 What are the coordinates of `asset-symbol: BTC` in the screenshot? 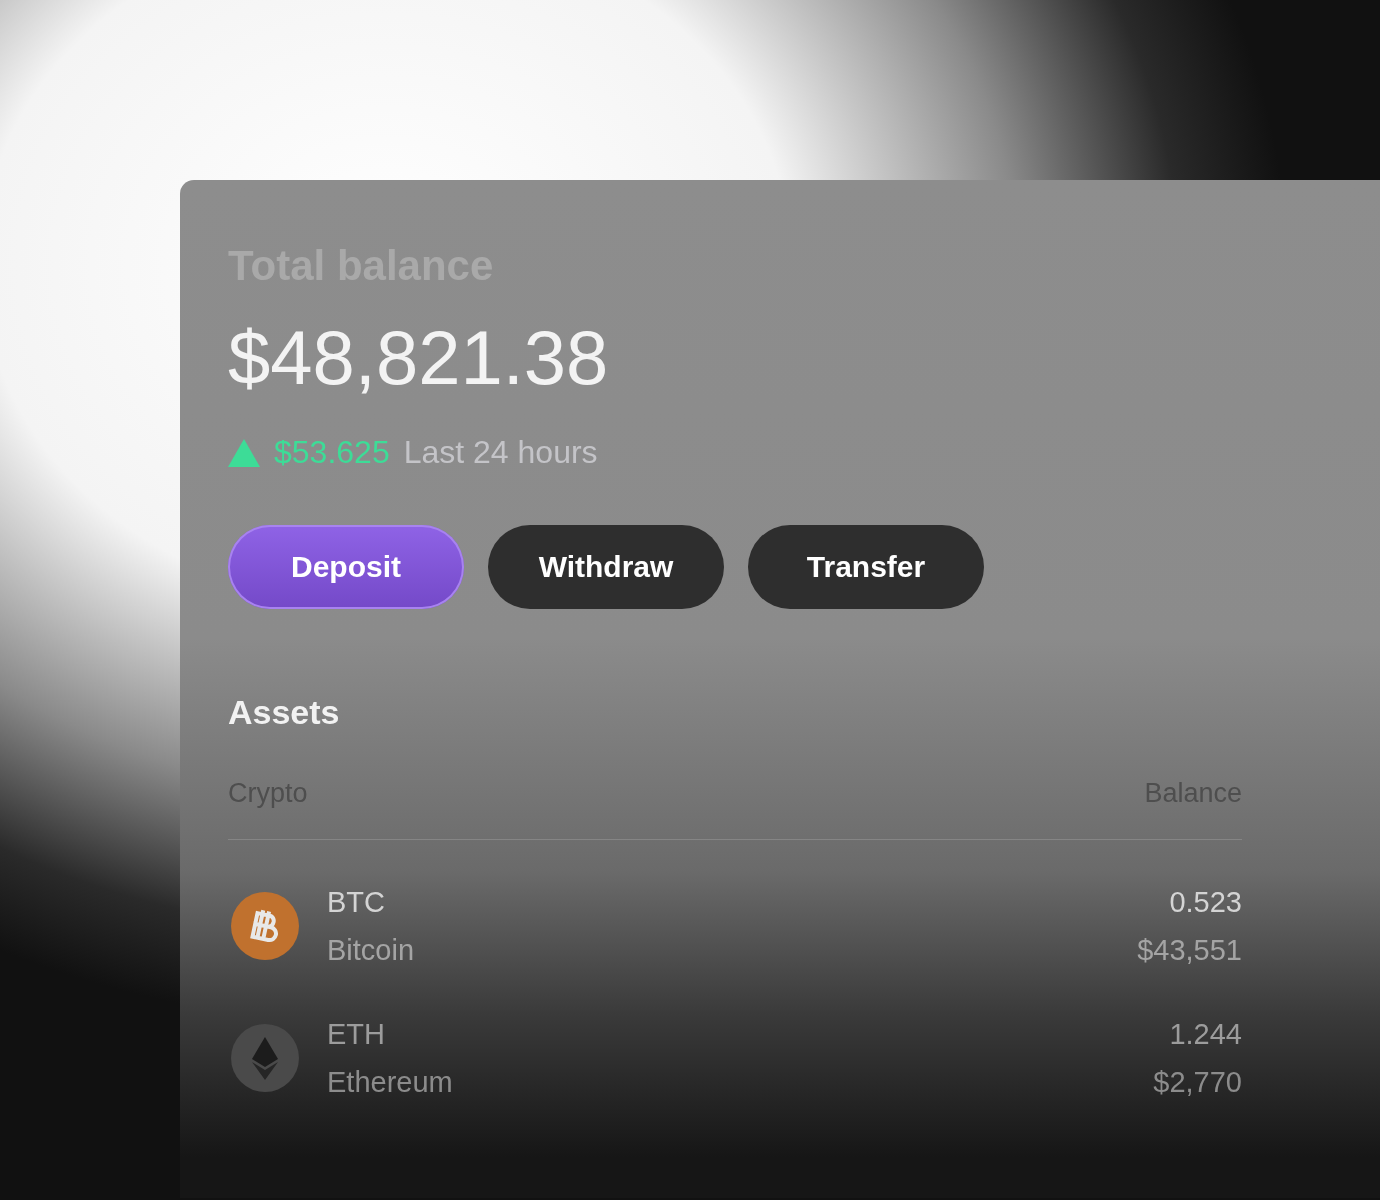 It's located at (356, 902).